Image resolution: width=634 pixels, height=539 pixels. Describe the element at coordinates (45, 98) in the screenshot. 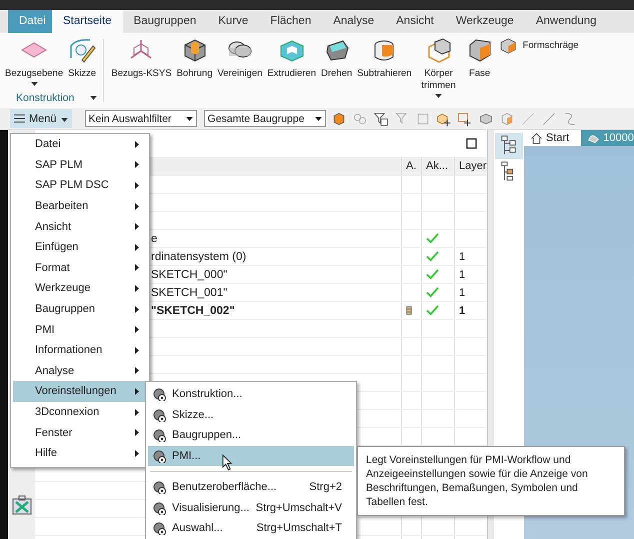

I see `group-label: Konstruktion` at that location.